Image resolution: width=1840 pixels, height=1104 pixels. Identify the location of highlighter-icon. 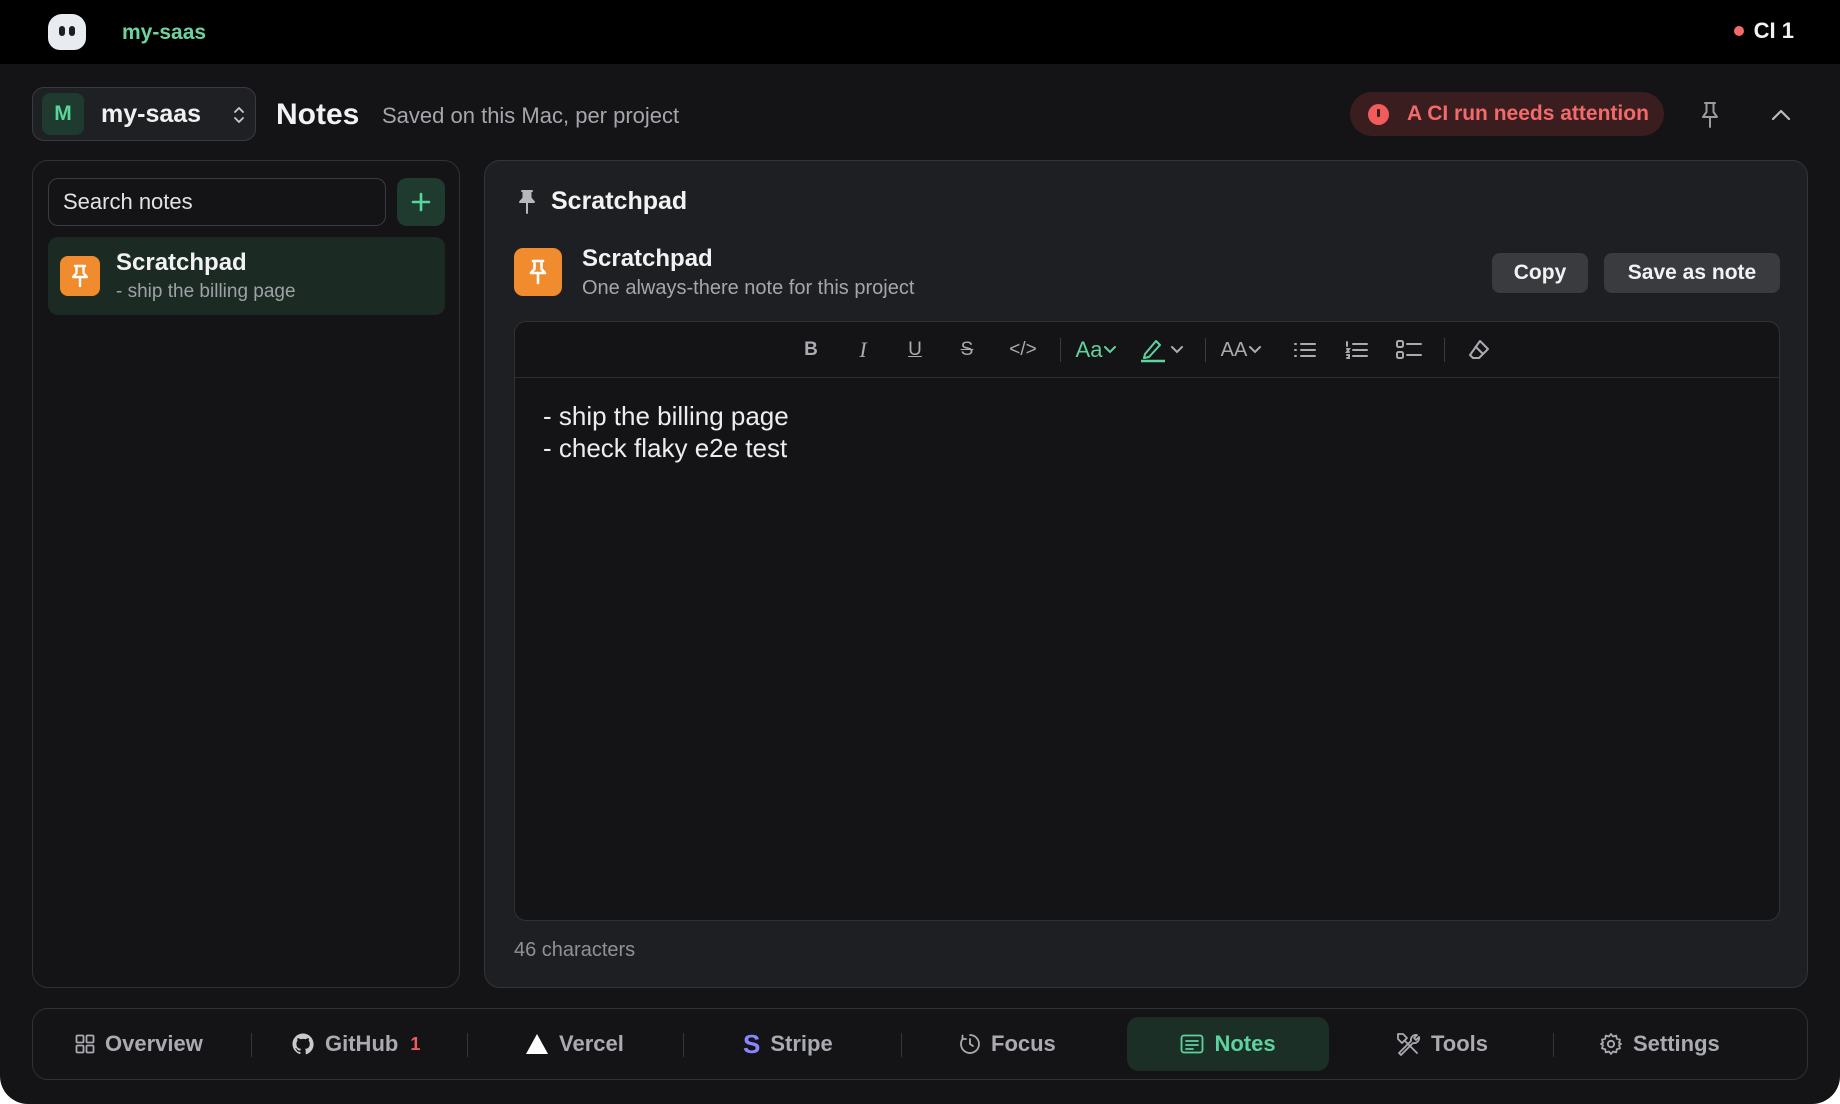
(1153, 351).